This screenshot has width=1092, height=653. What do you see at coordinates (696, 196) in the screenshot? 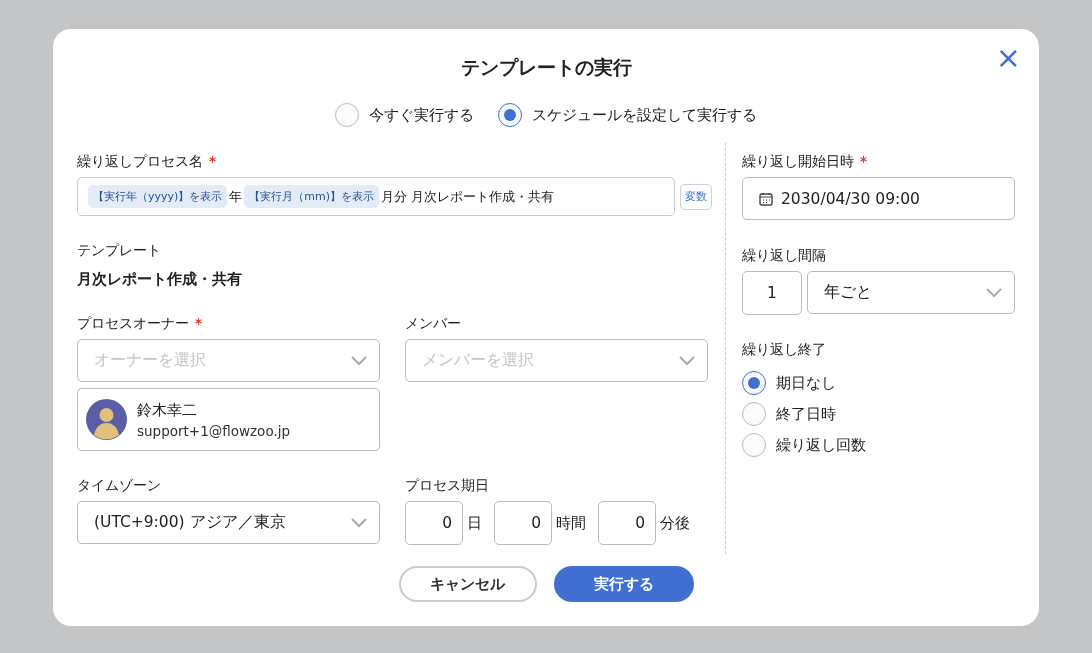
I see `variable-button: 変数` at bounding box center [696, 196].